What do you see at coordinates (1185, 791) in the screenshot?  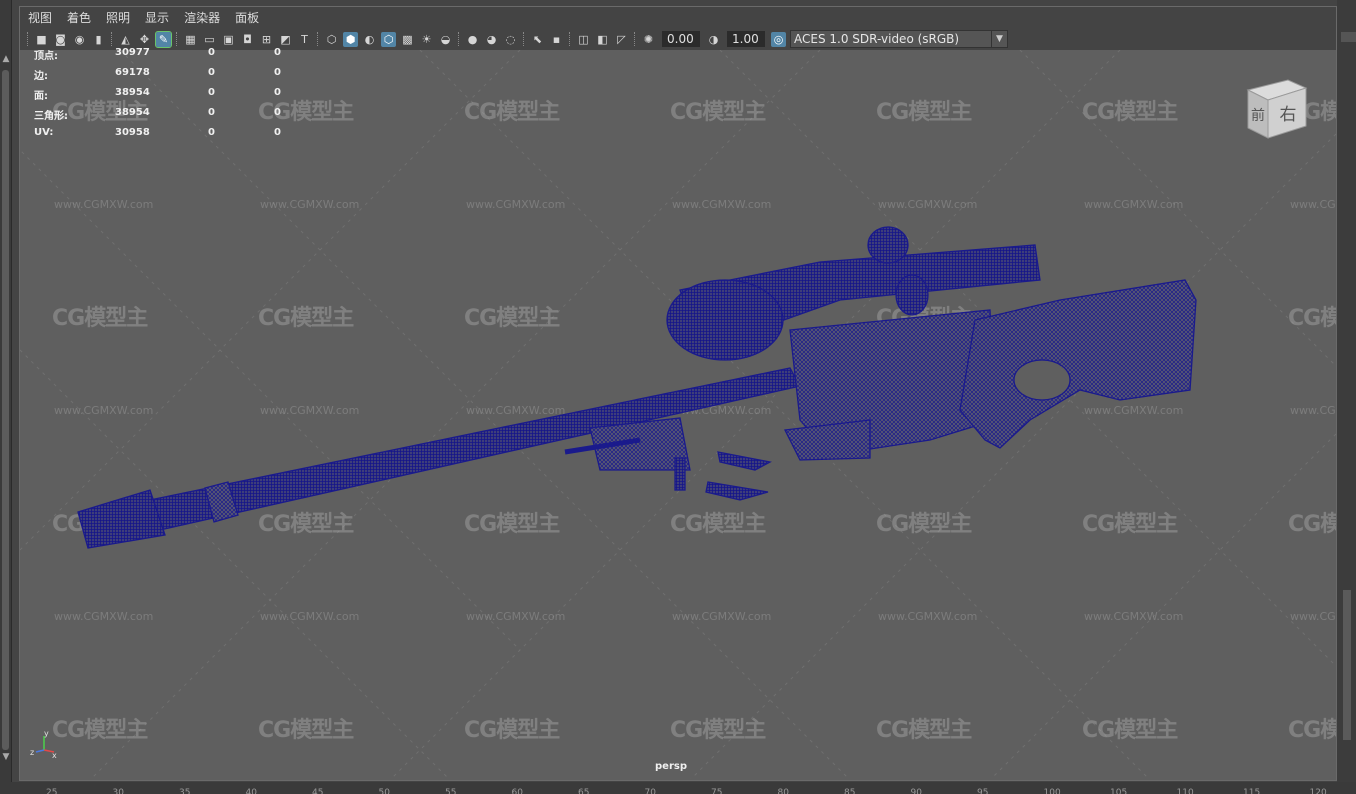 I see `timeline-tick: 110` at bounding box center [1185, 791].